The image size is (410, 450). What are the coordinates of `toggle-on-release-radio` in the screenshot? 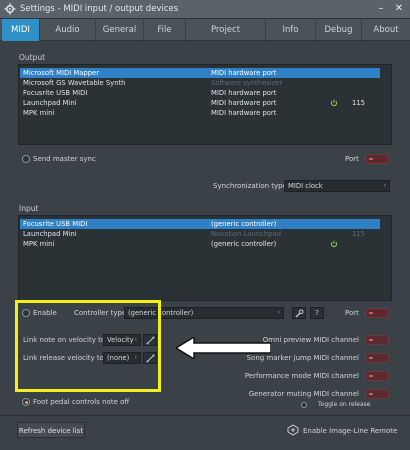 It's located at (304, 405).